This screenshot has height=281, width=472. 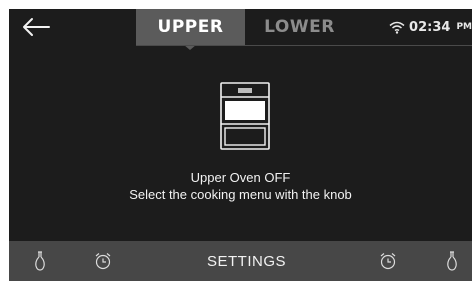 I want to click on tab-upper-label: UPPER, so click(x=190, y=27).